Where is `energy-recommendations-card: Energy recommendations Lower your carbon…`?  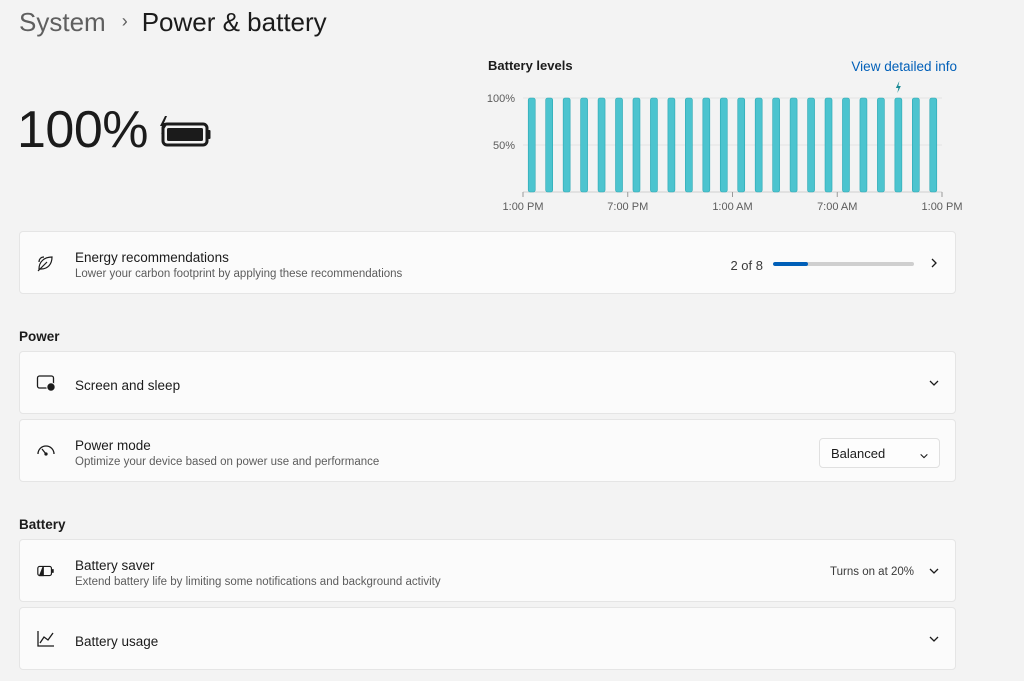 energy-recommendations-card: Energy recommendations Lower your carbon… is located at coordinates (487, 262).